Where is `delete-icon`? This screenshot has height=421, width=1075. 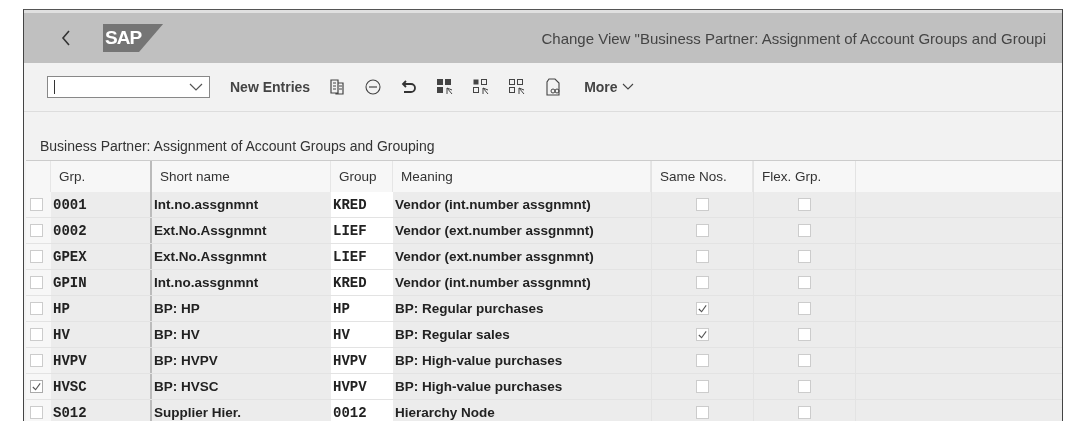
delete-icon is located at coordinates (373, 87).